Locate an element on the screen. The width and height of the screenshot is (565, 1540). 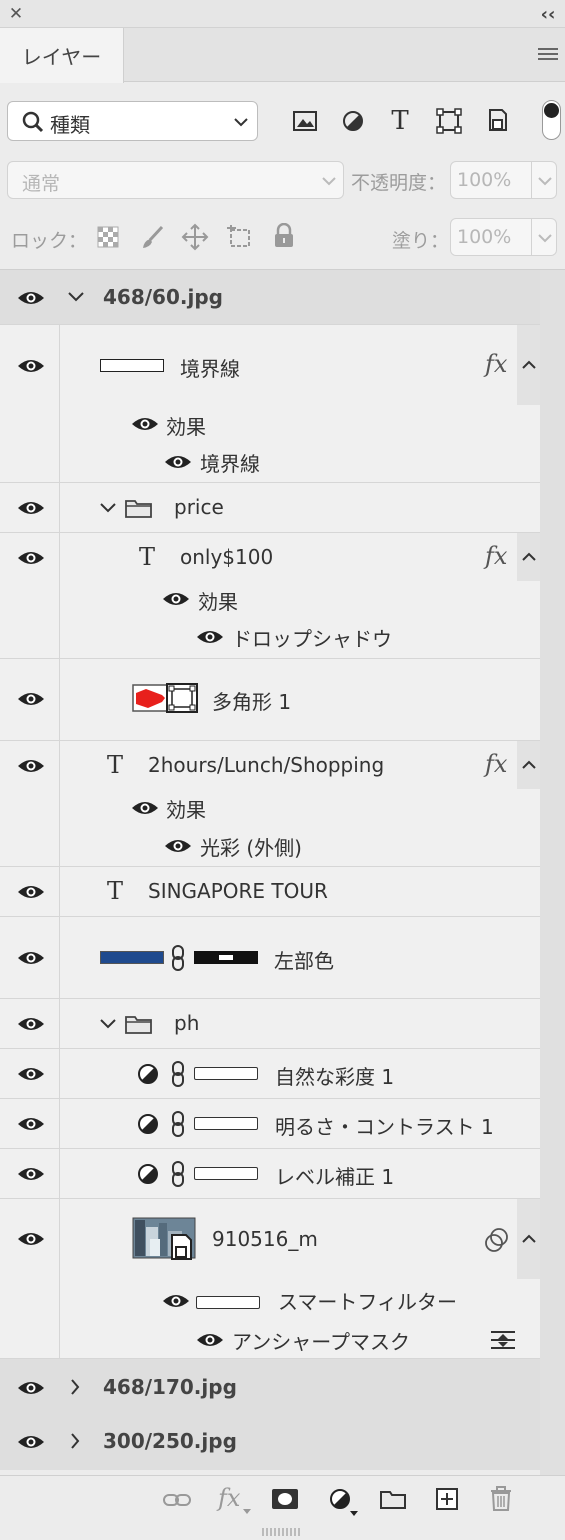
fill-value: 100% is located at coordinates (484, 237).